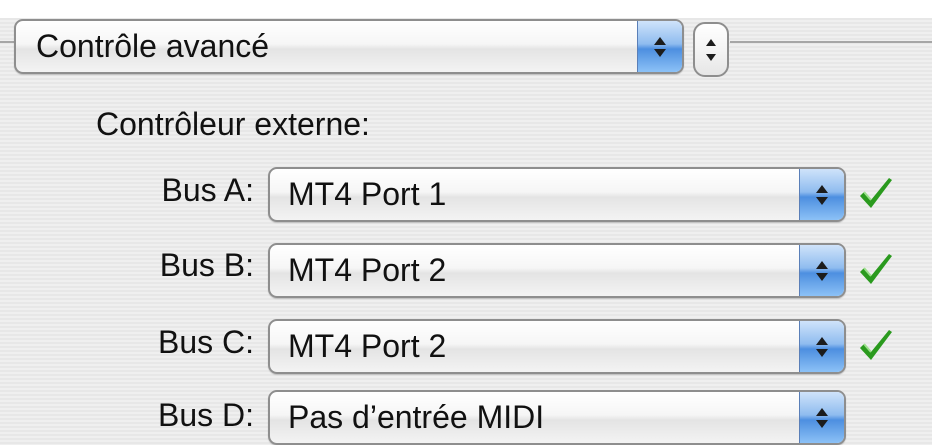  Describe the element at coordinates (367, 270) in the screenshot. I see `bus-b-value: MT4 Port 2` at that location.